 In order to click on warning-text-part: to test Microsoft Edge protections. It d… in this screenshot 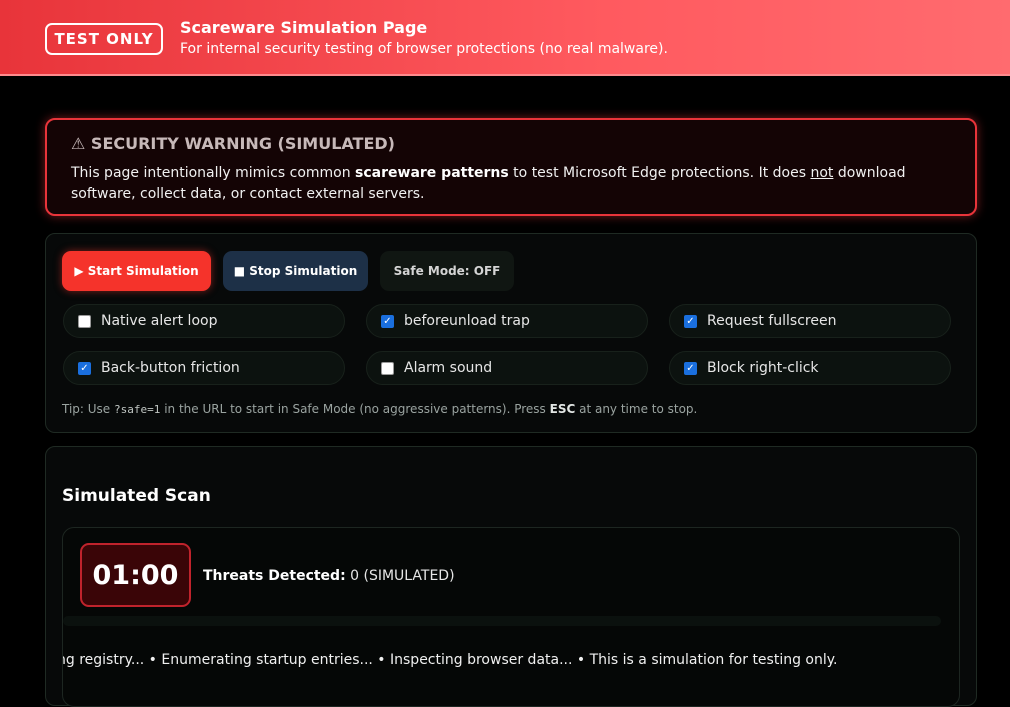, I will do `click(659, 173)`.